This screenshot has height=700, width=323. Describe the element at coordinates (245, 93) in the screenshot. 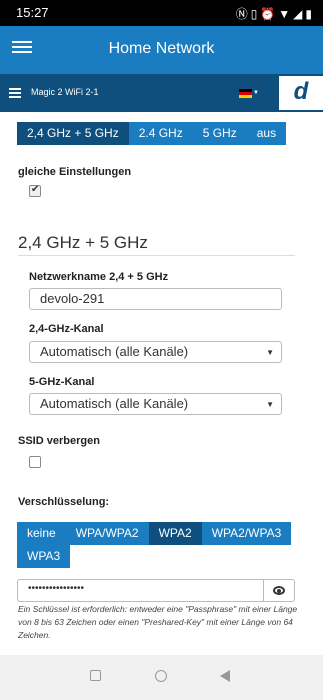

I see `german-flag-icon` at that location.